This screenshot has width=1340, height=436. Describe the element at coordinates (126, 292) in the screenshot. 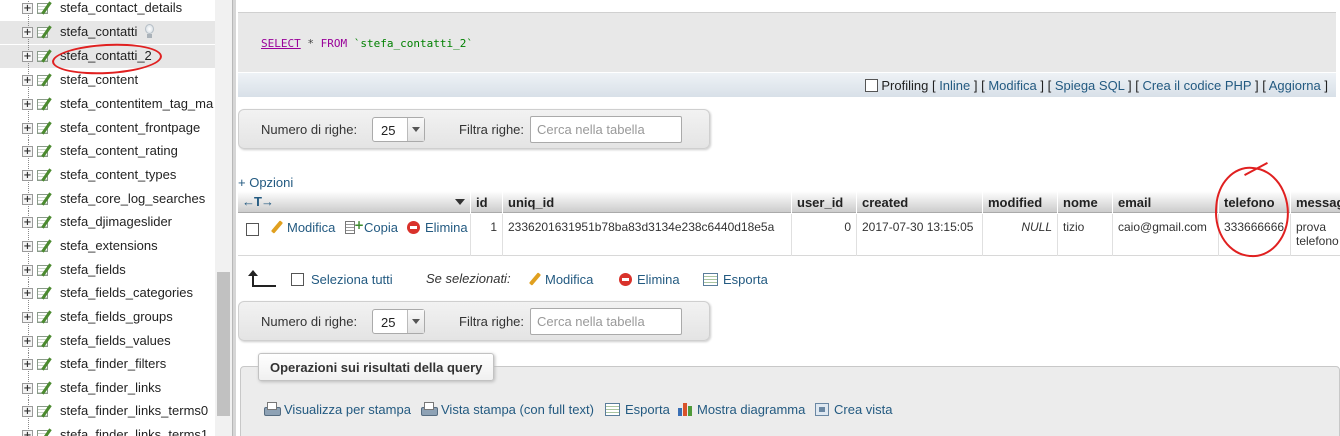

I see `tree-item-label: stefa_fields_categories` at that location.